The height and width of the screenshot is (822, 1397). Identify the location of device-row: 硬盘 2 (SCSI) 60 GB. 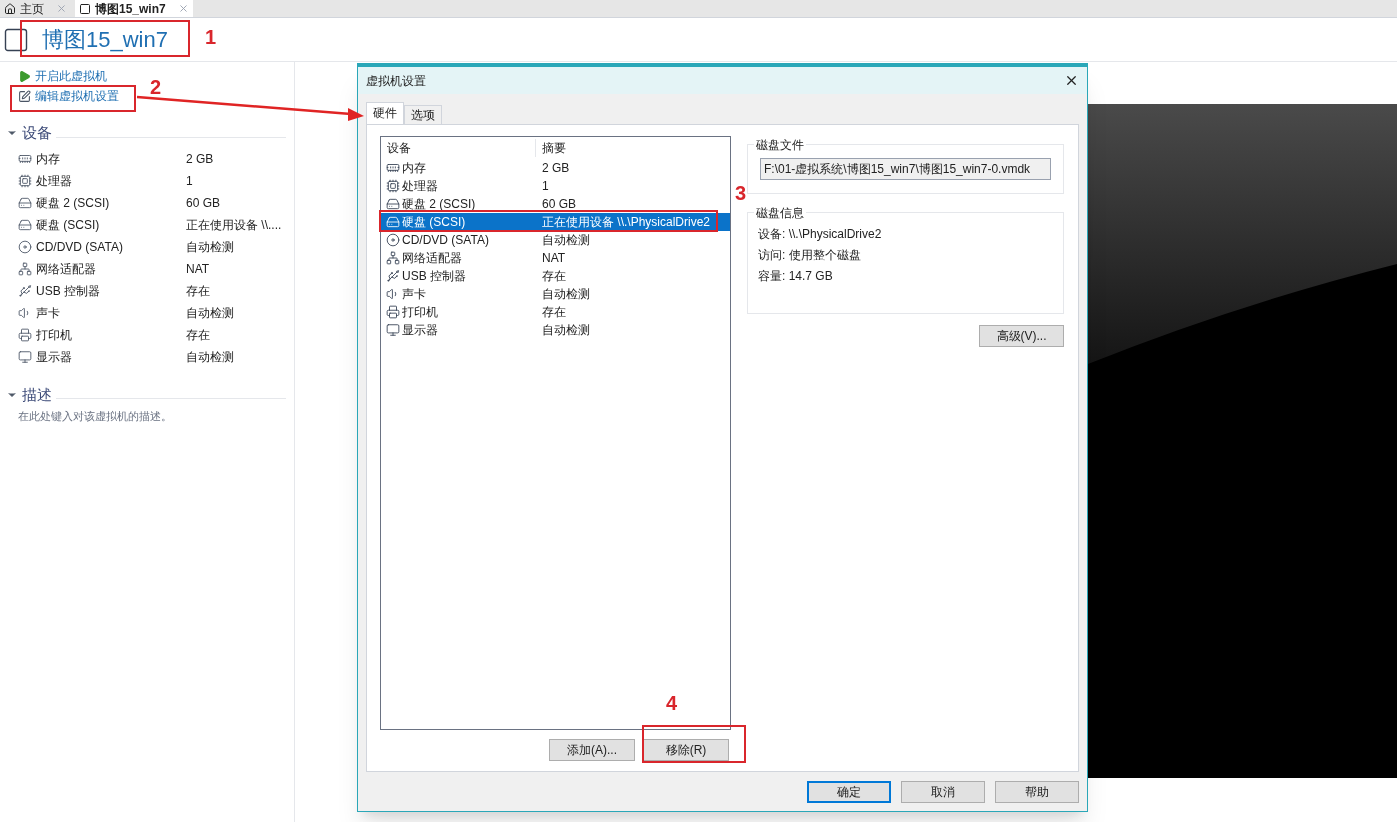
(555, 204).